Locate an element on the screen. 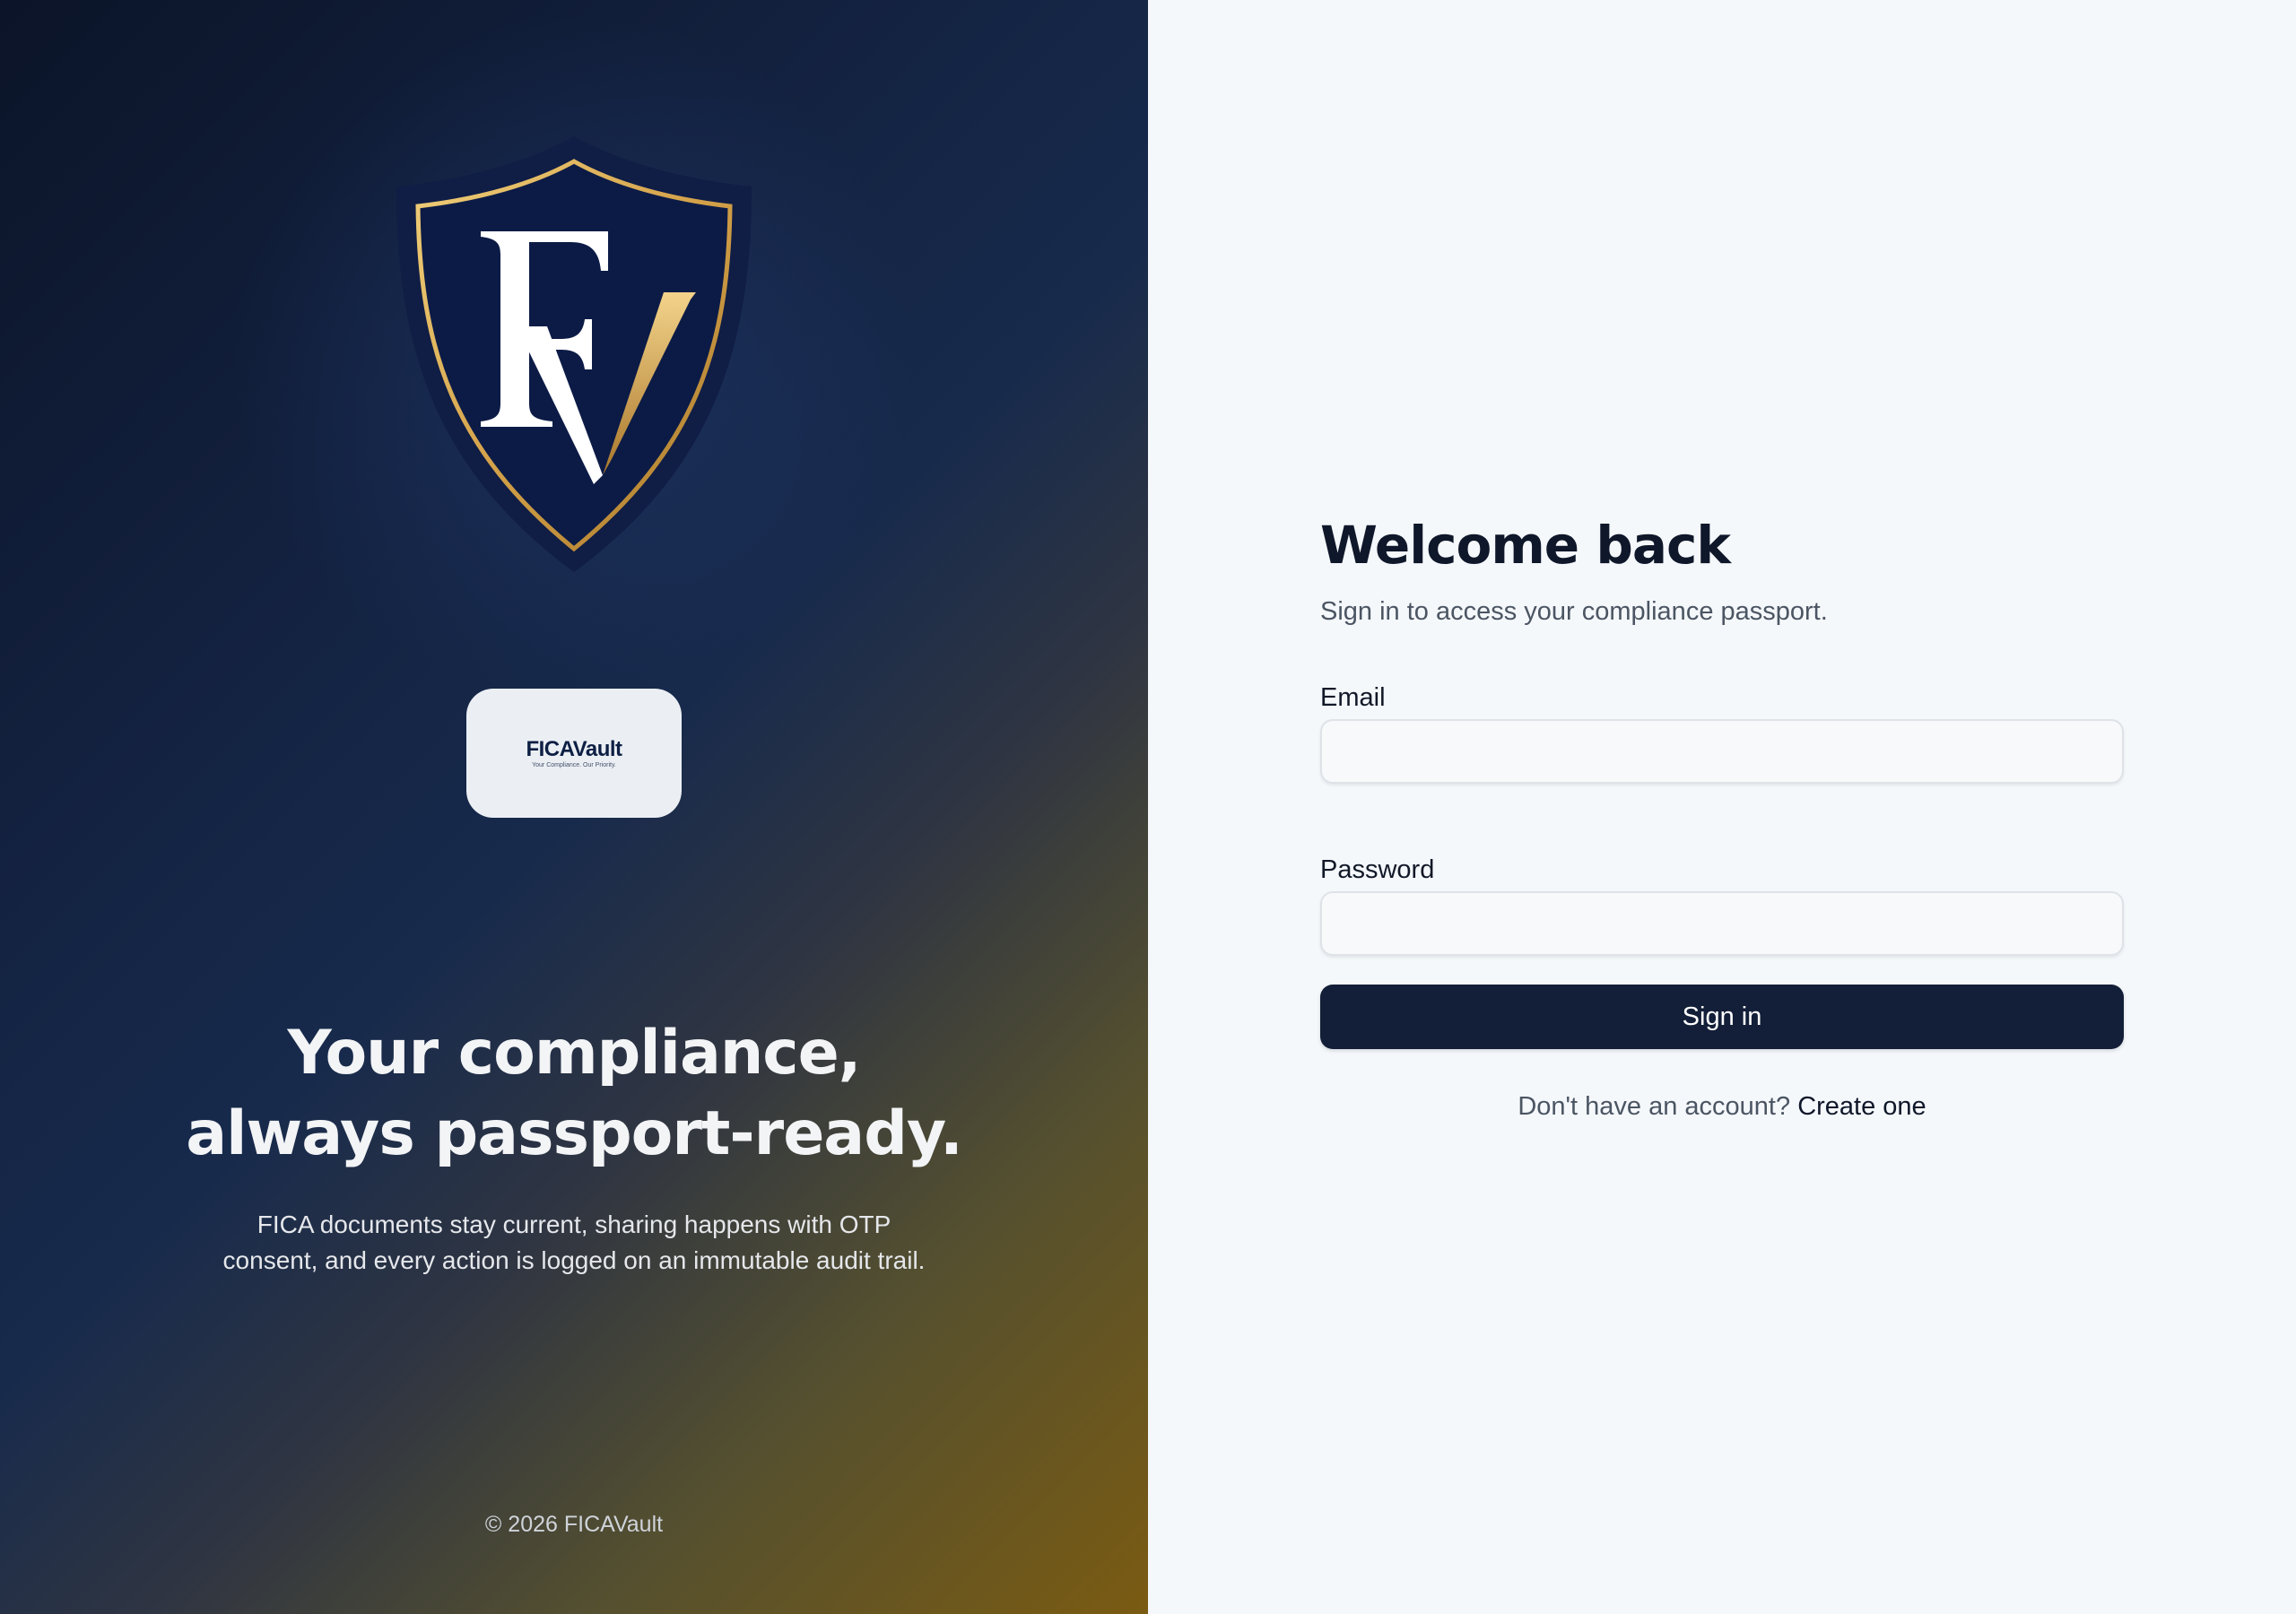 This screenshot has height=1614, width=2296. wordmark-logo: FICAVault Your Compliance. Our Priority. is located at coordinates (574, 753).